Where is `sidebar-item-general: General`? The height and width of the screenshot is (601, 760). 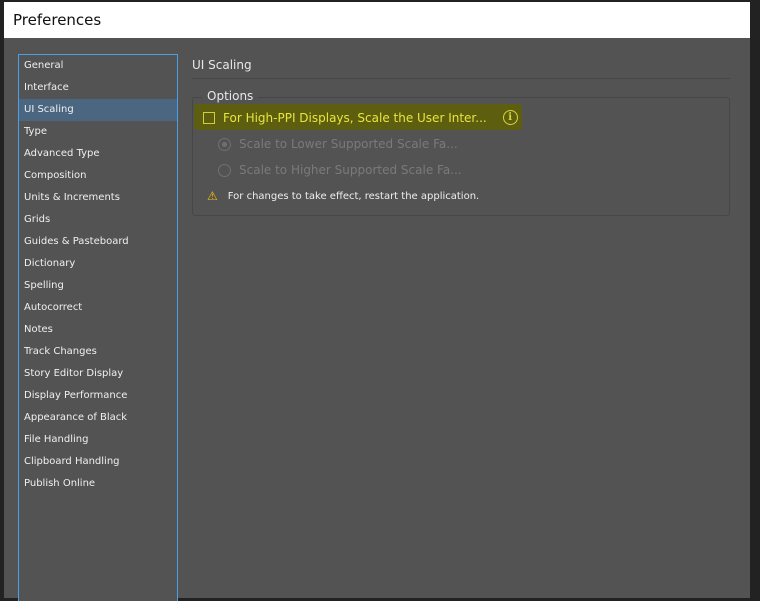
sidebar-item-general: General is located at coordinates (98, 66).